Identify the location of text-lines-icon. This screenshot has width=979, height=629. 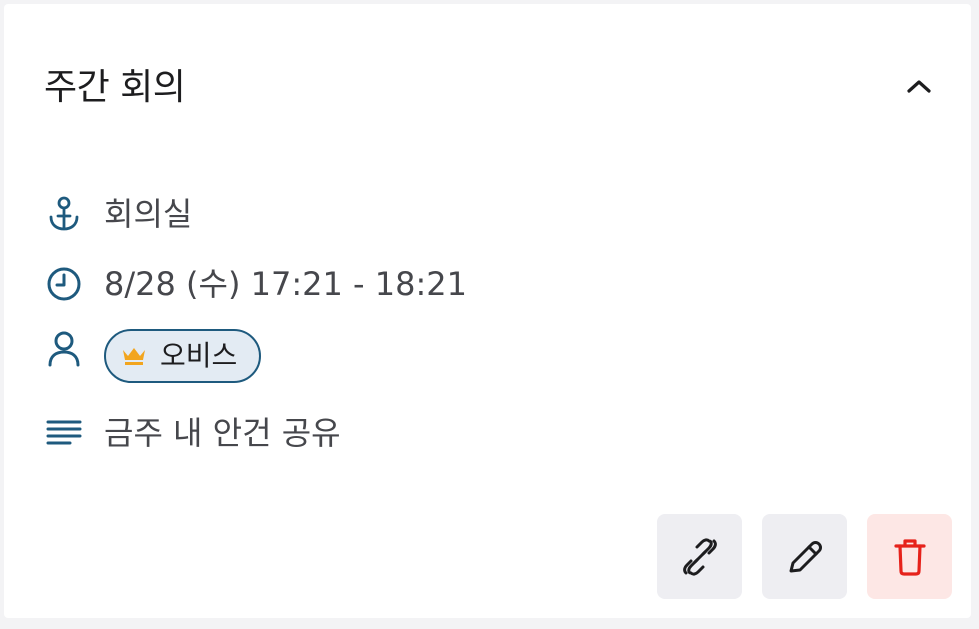
(64, 433).